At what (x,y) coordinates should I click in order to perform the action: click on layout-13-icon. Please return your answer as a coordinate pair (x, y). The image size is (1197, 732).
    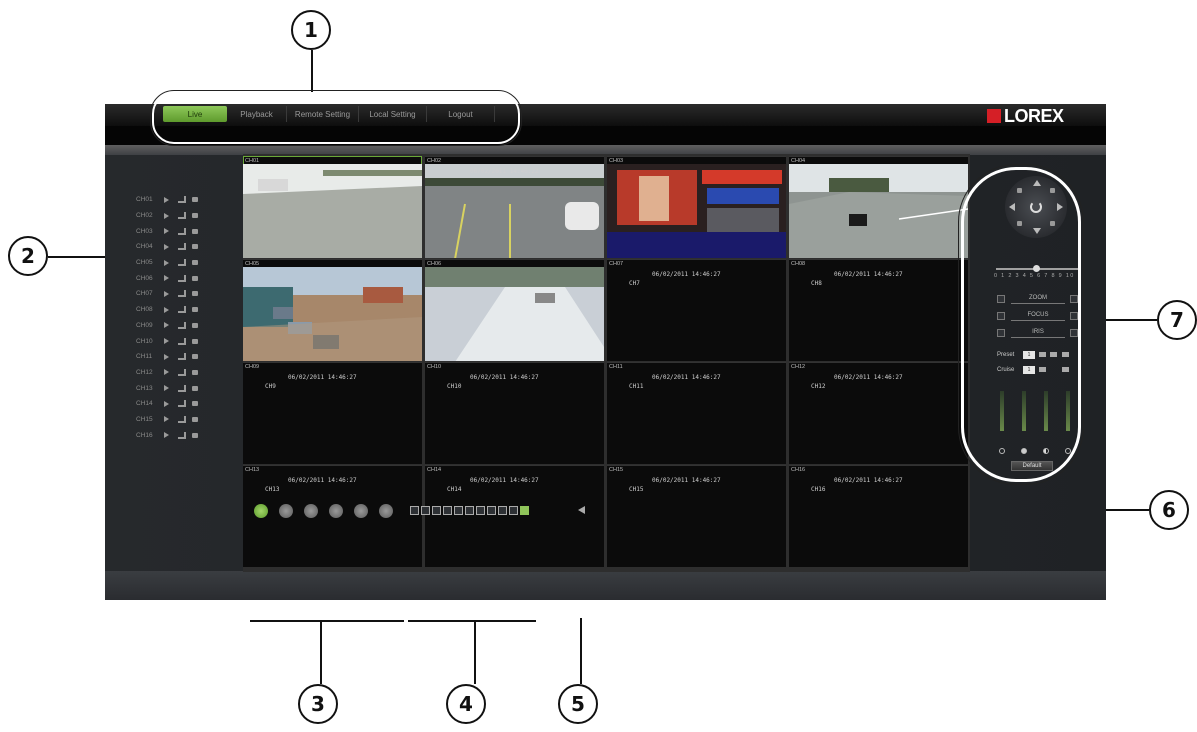
    Looking at the image, I should click on (469, 510).